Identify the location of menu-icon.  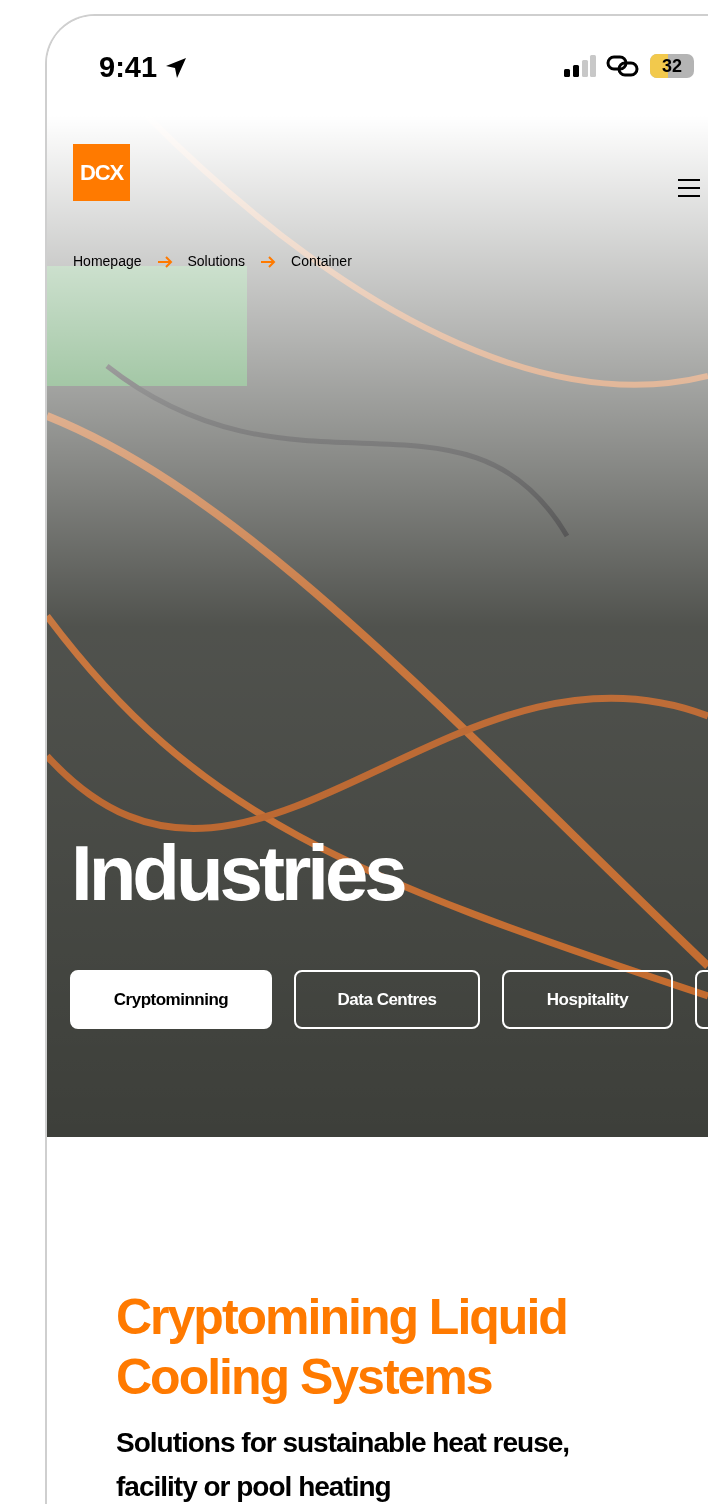
(689, 188).